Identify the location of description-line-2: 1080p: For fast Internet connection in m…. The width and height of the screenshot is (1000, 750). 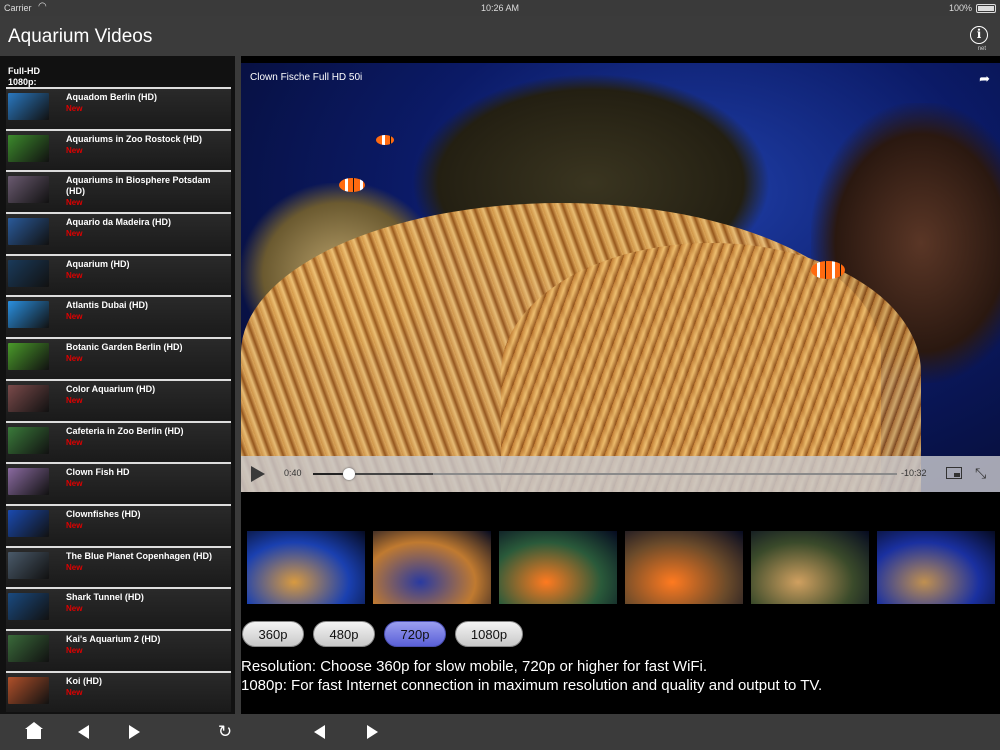
(532, 685).